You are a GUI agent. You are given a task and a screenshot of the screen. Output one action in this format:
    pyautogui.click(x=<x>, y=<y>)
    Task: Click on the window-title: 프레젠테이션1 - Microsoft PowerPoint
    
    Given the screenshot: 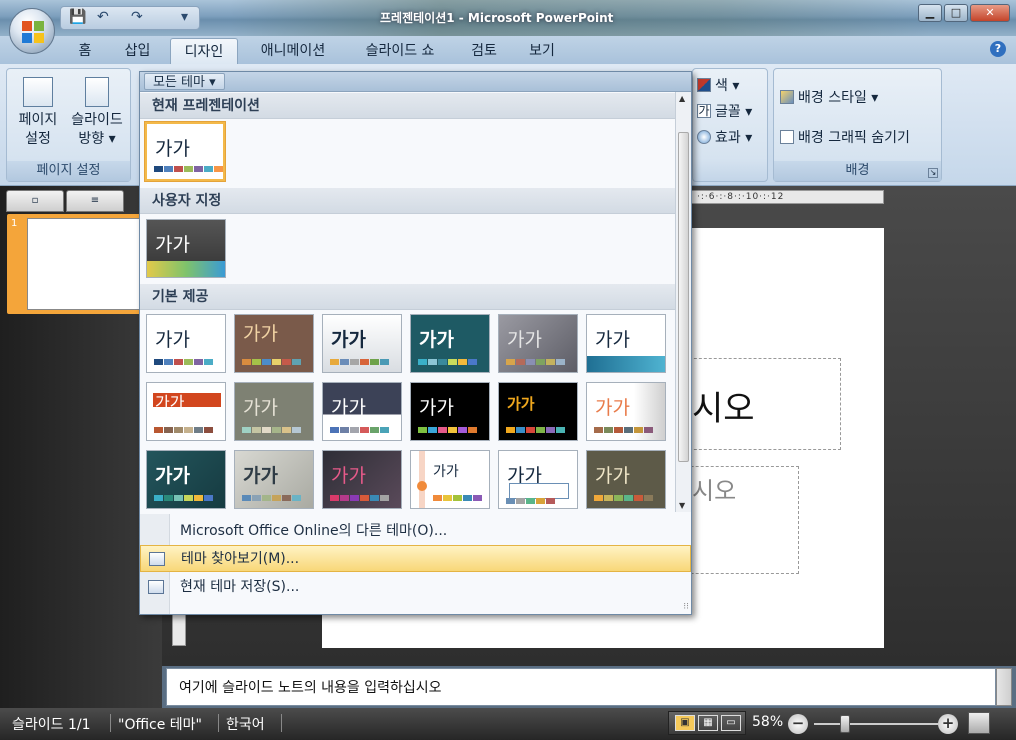 What is the action you would take?
    pyautogui.click(x=497, y=18)
    